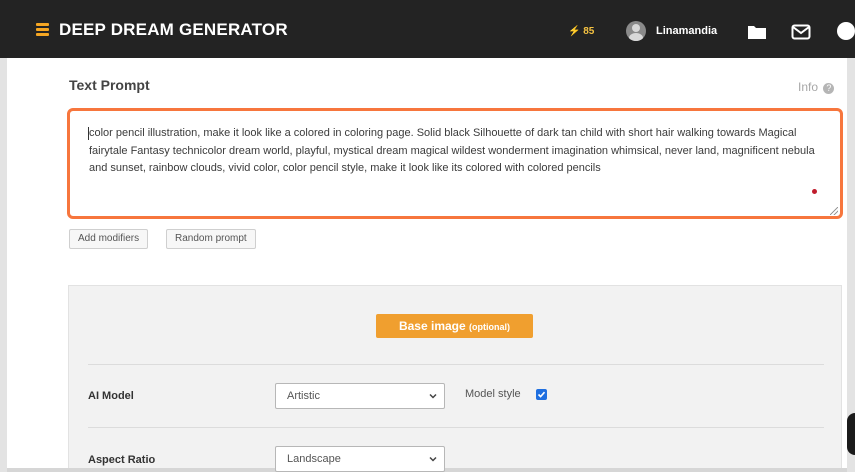  Describe the element at coordinates (211, 239) in the screenshot. I see `random-prompt-button: Random prompt` at that location.